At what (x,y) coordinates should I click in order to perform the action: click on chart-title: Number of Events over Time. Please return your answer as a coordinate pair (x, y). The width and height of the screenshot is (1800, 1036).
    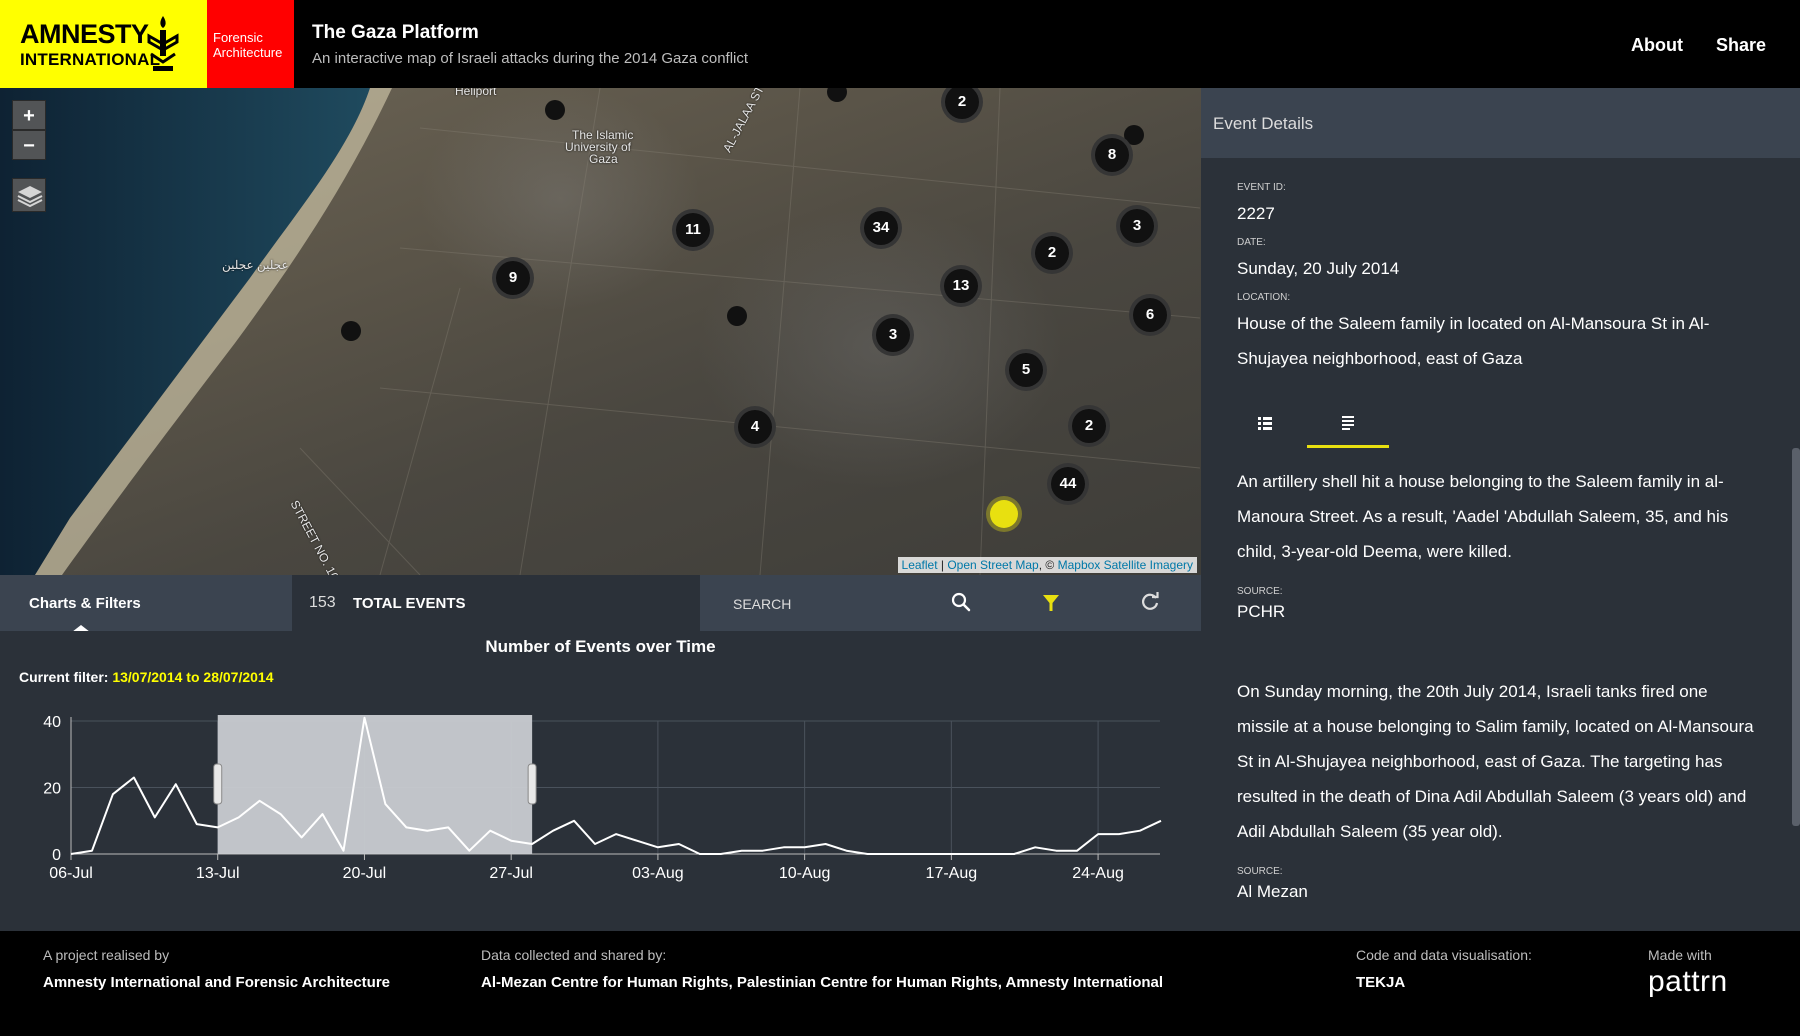
    Looking at the image, I should click on (600, 646).